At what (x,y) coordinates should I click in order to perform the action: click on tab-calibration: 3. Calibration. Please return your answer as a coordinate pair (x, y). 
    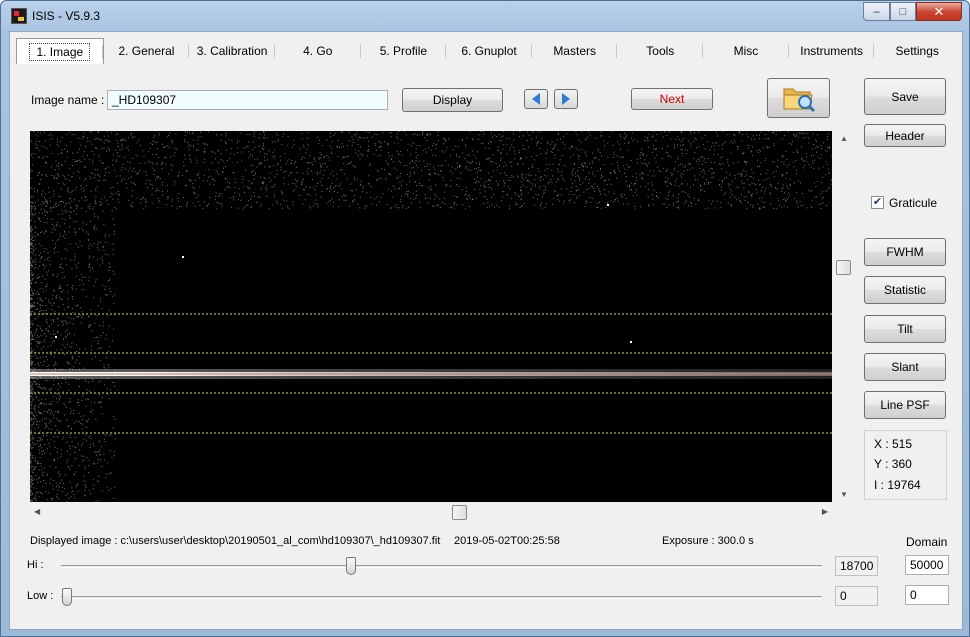
    Looking at the image, I should click on (232, 51).